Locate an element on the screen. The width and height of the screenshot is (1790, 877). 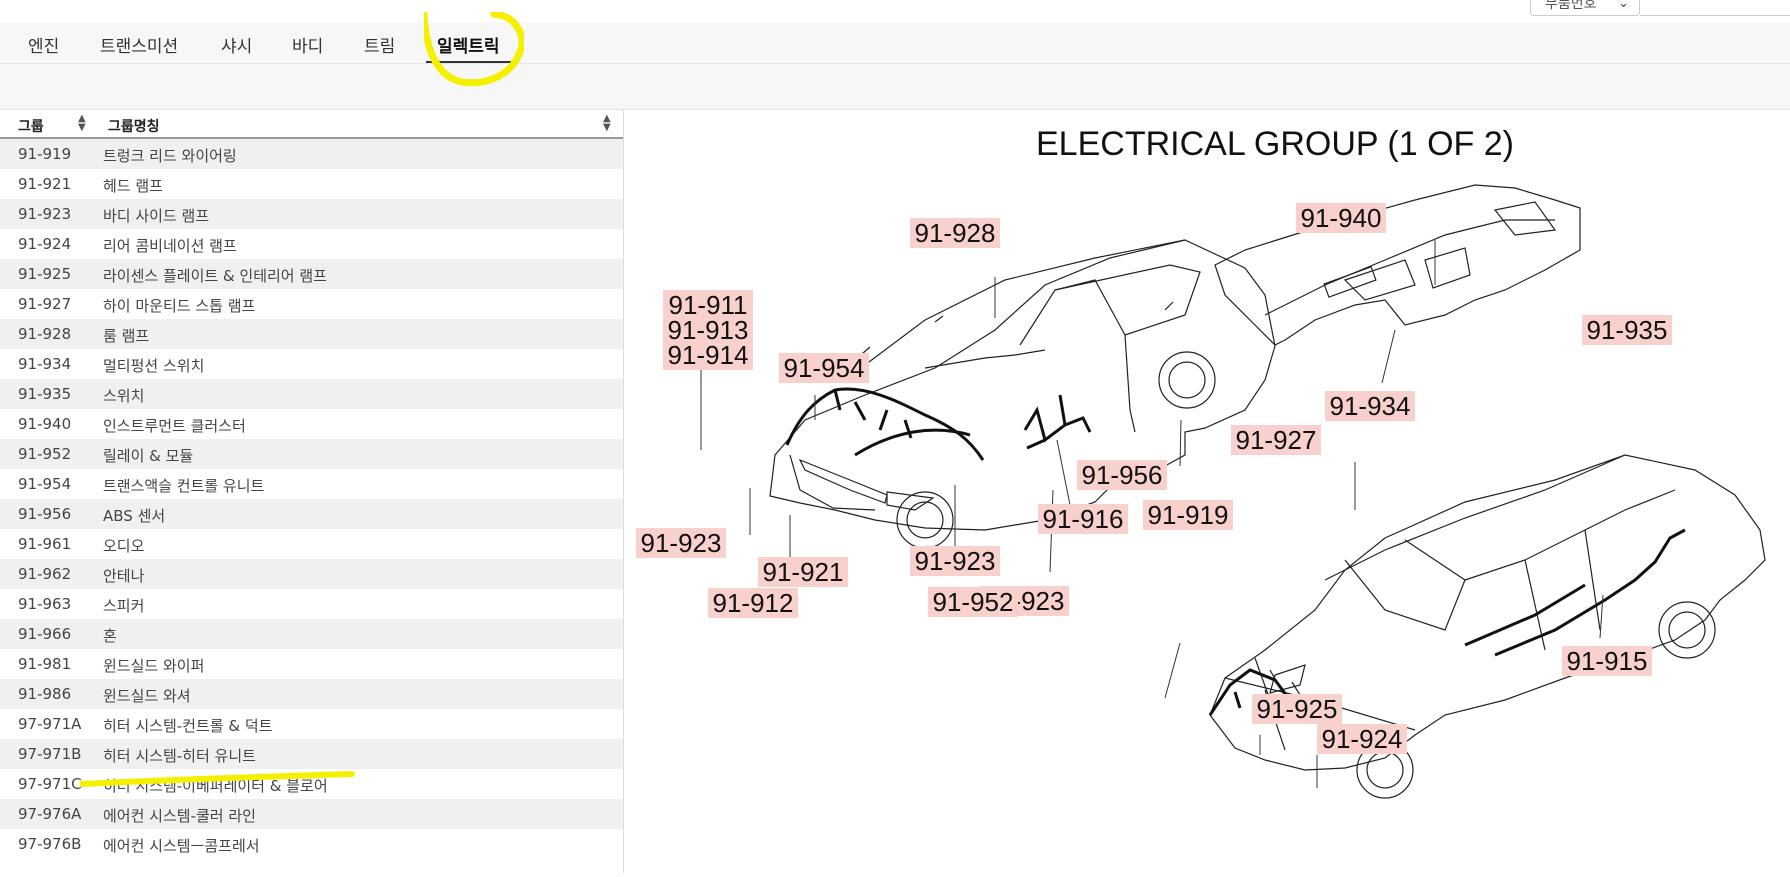
group-code: 97-976A is located at coordinates (50, 814).